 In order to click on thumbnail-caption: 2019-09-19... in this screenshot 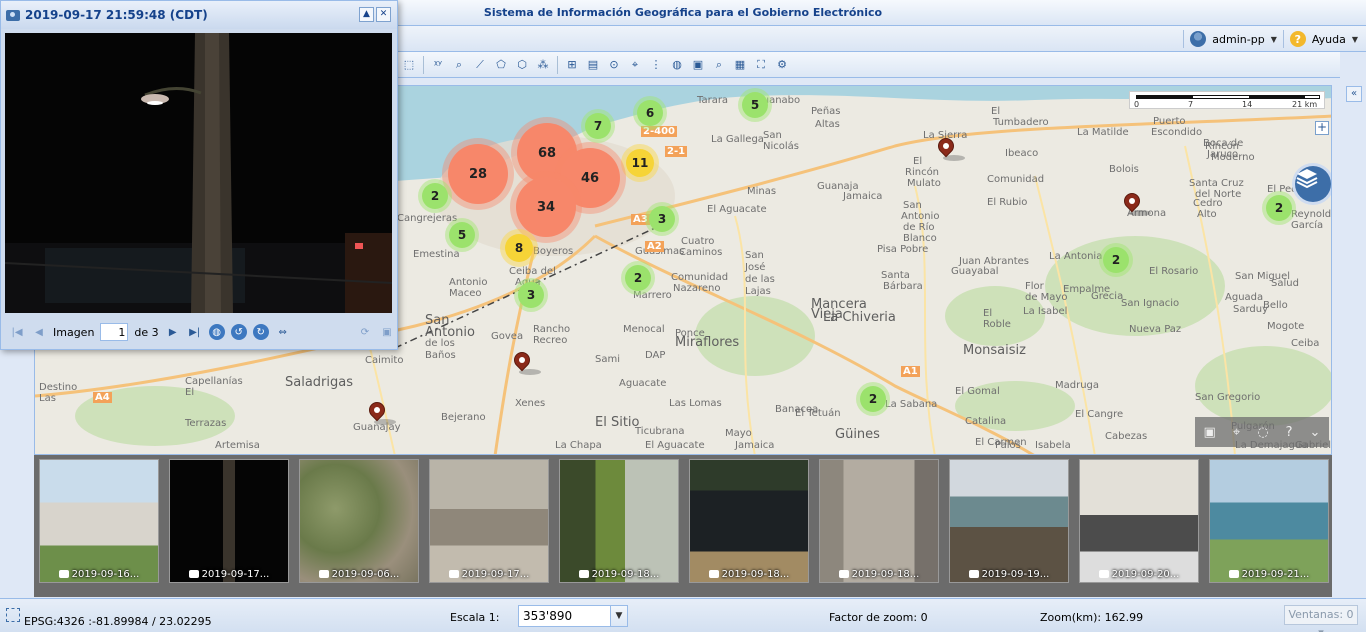, I will do `click(1009, 574)`.